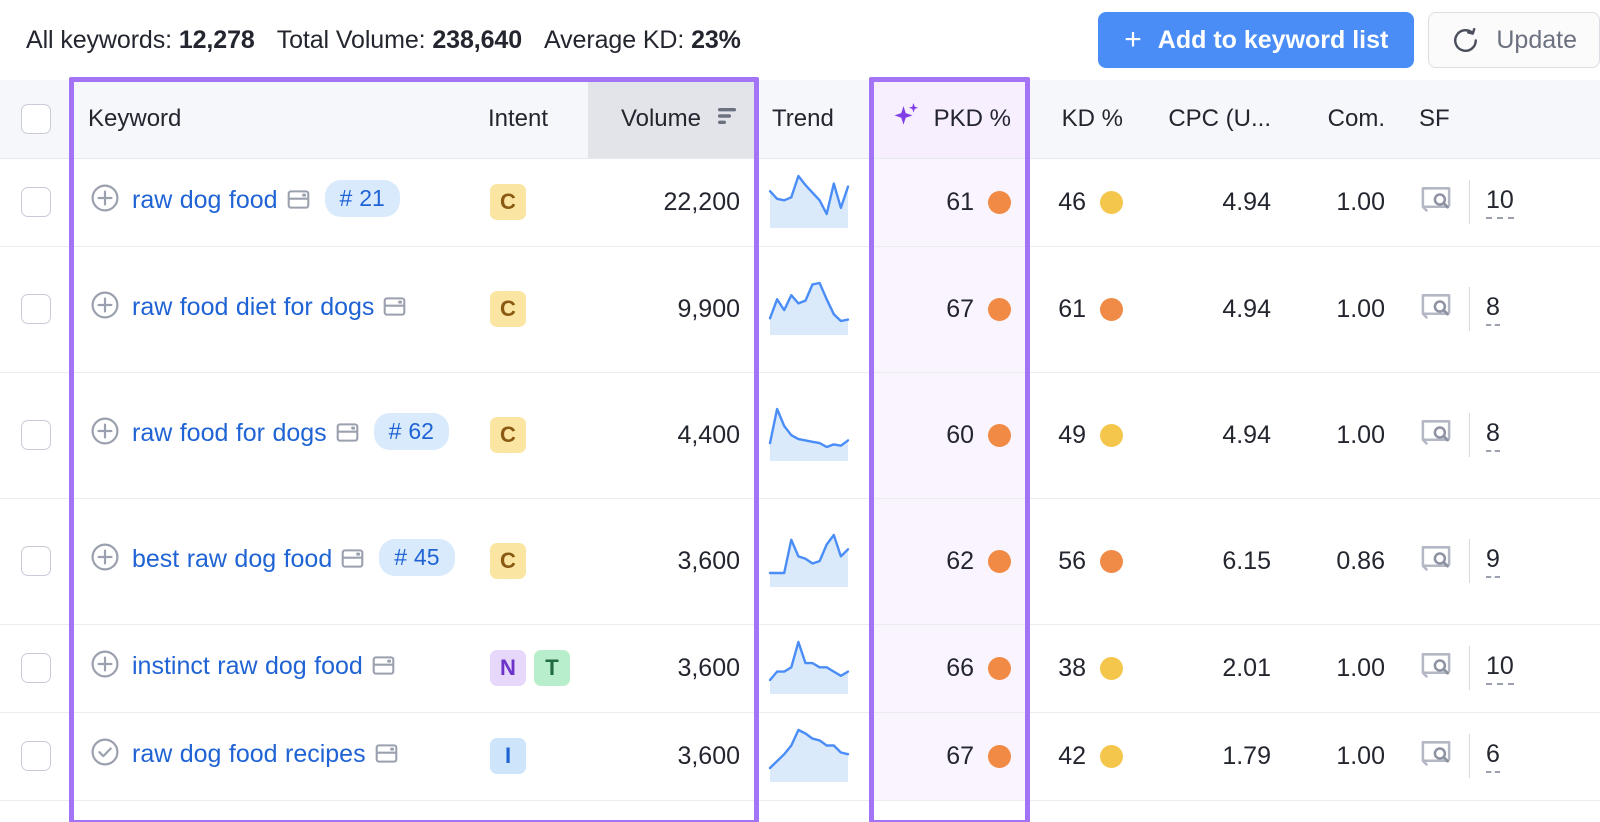  Describe the element at coordinates (508, 756) in the screenshot. I see `intent-badge-i: I` at that location.